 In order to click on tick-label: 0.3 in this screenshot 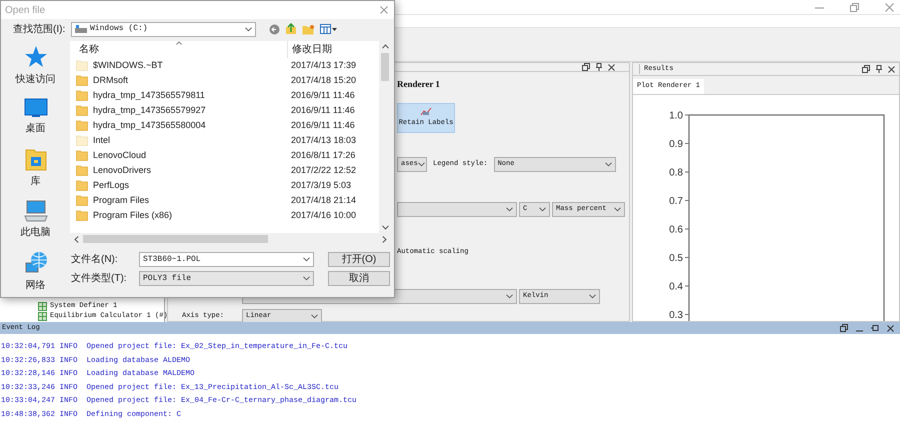, I will do `click(676, 315)`.